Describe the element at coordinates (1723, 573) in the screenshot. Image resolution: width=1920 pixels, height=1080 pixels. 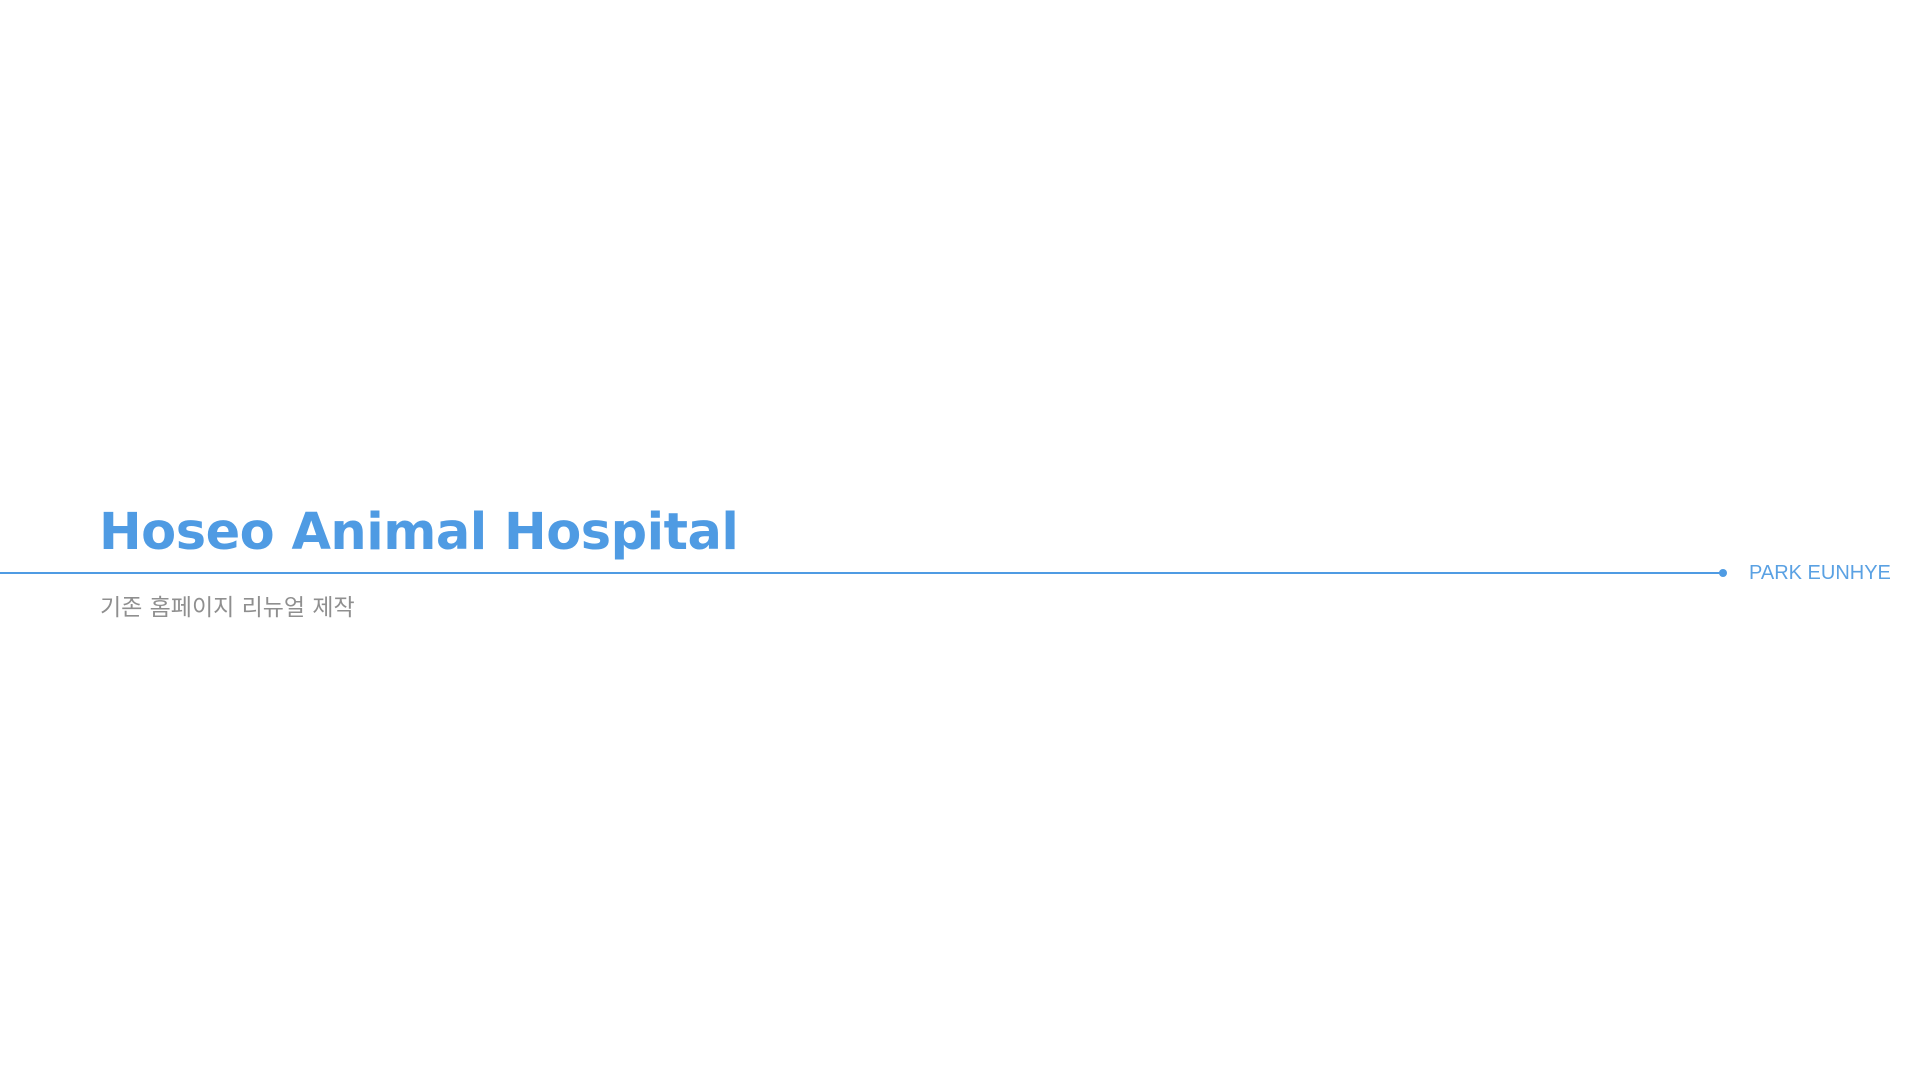
I see `divider-end-dot` at that location.